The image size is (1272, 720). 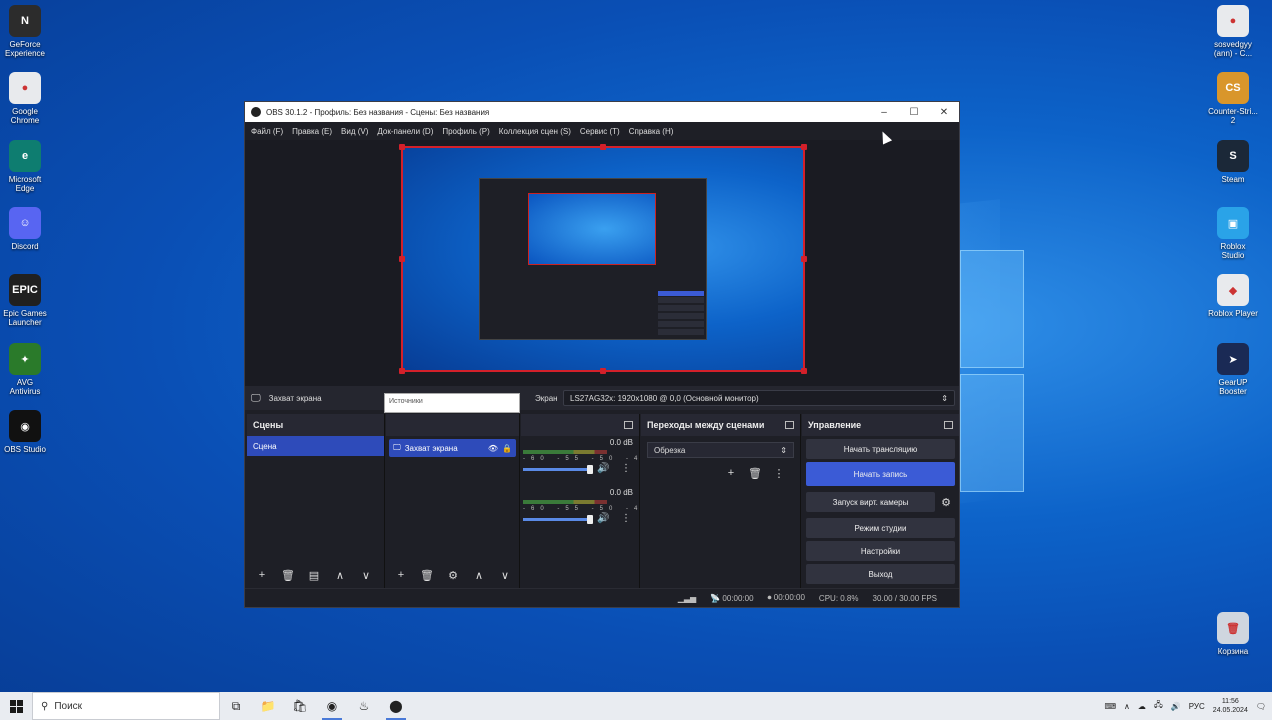 What do you see at coordinates (1233, 359) in the screenshot?
I see `gearup-icon: ➤` at bounding box center [1233, 359].